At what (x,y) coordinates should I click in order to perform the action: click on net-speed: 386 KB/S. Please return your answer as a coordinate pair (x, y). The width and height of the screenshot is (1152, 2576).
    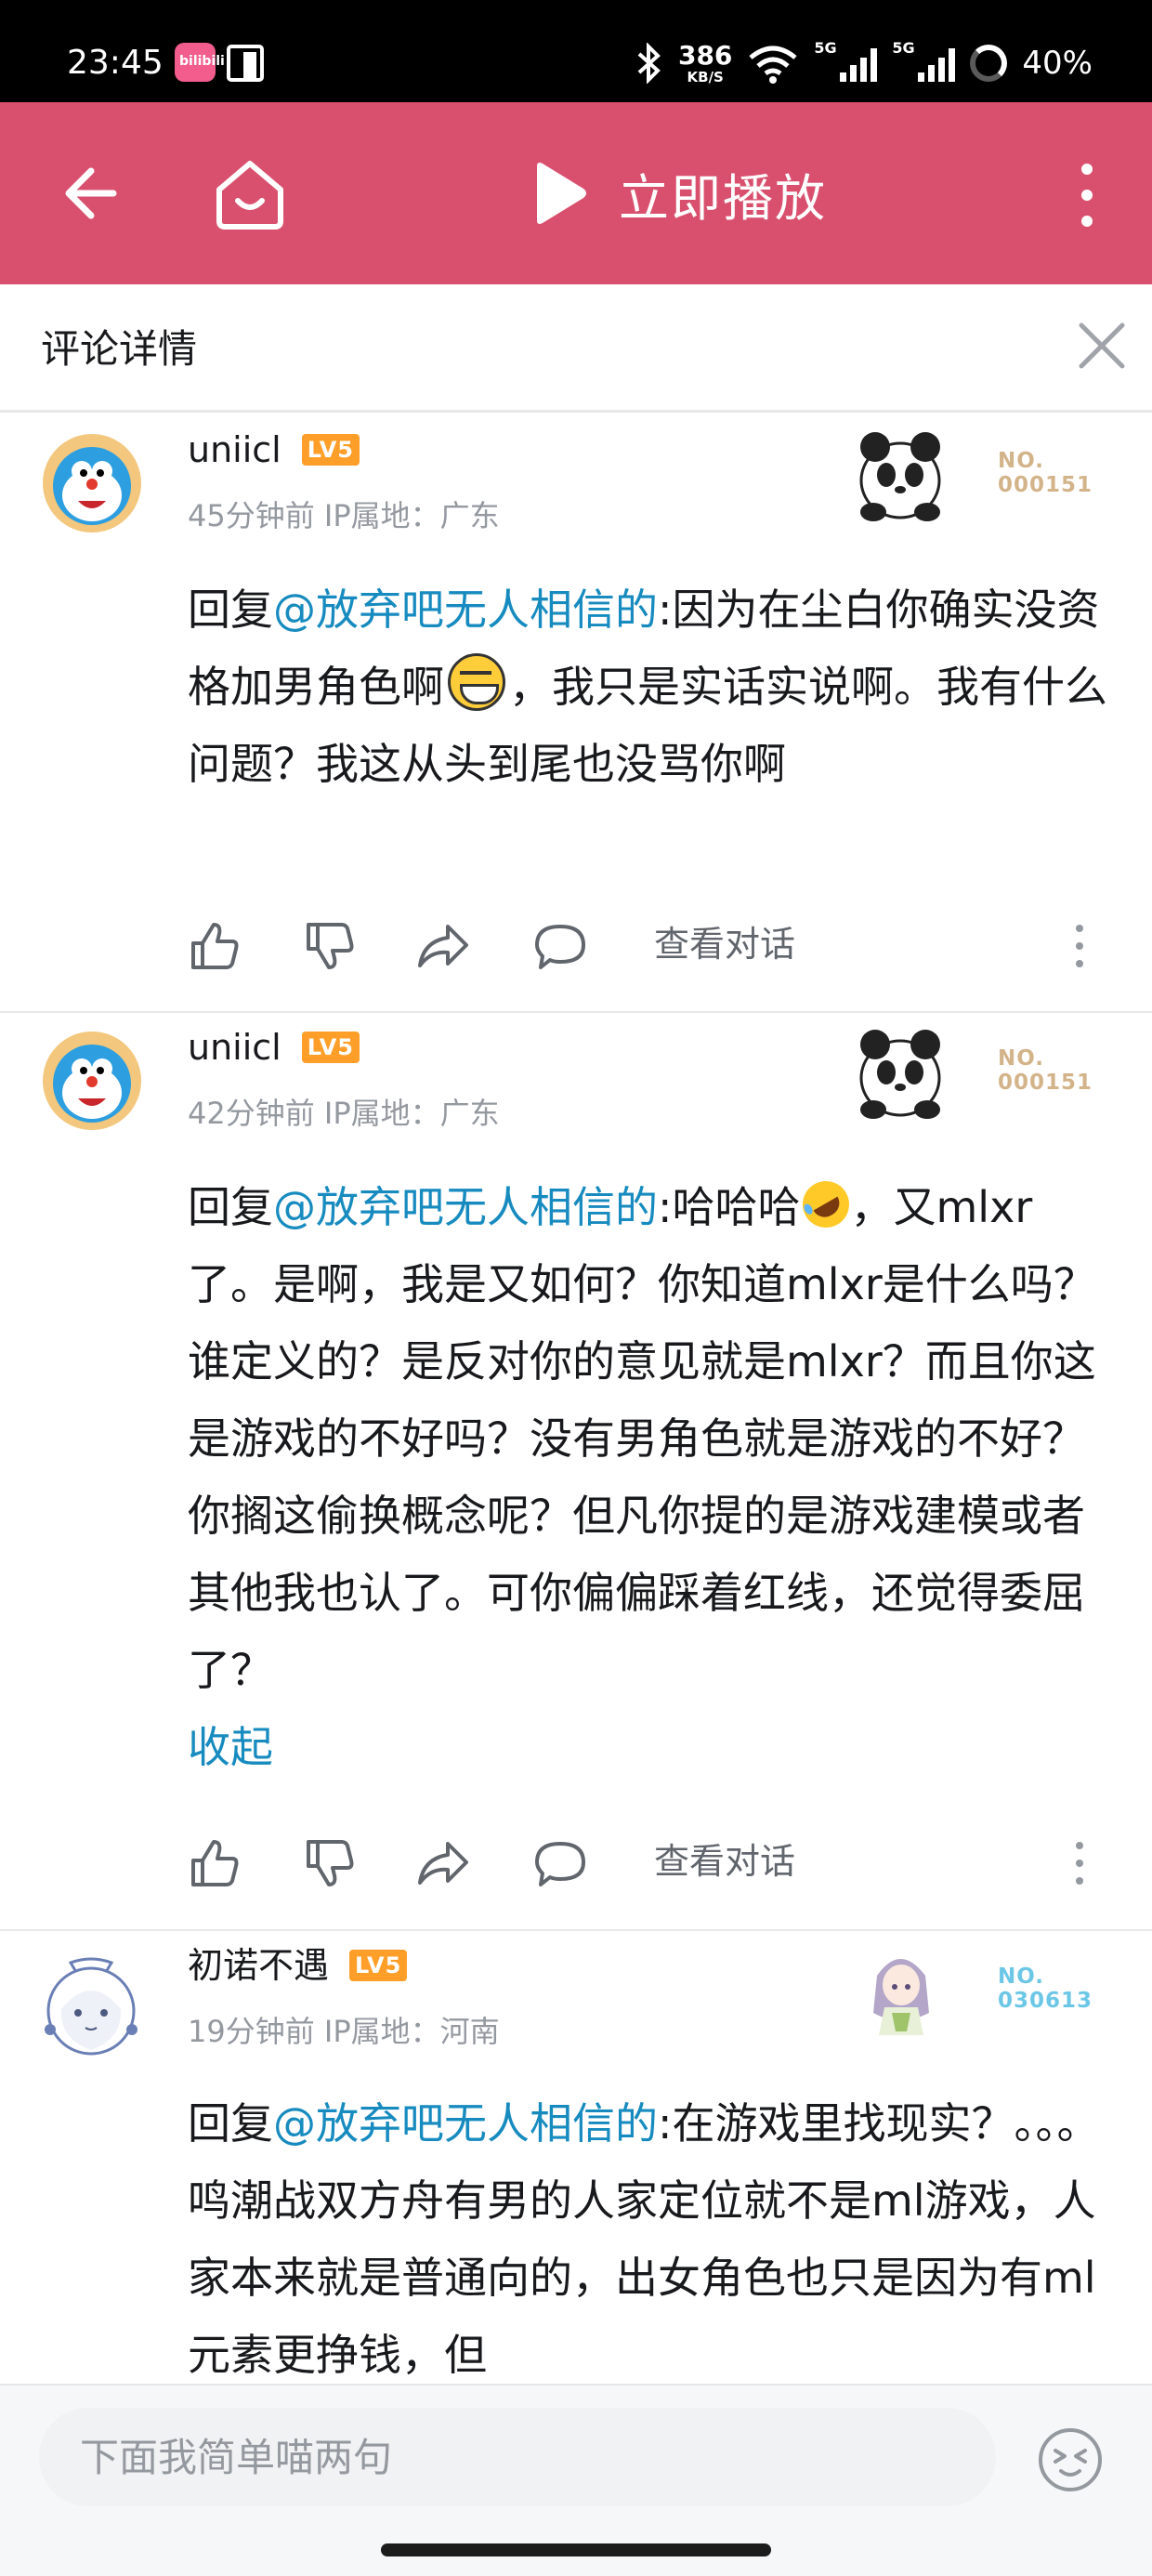
    Looking at the image, I should click on (705, 62).